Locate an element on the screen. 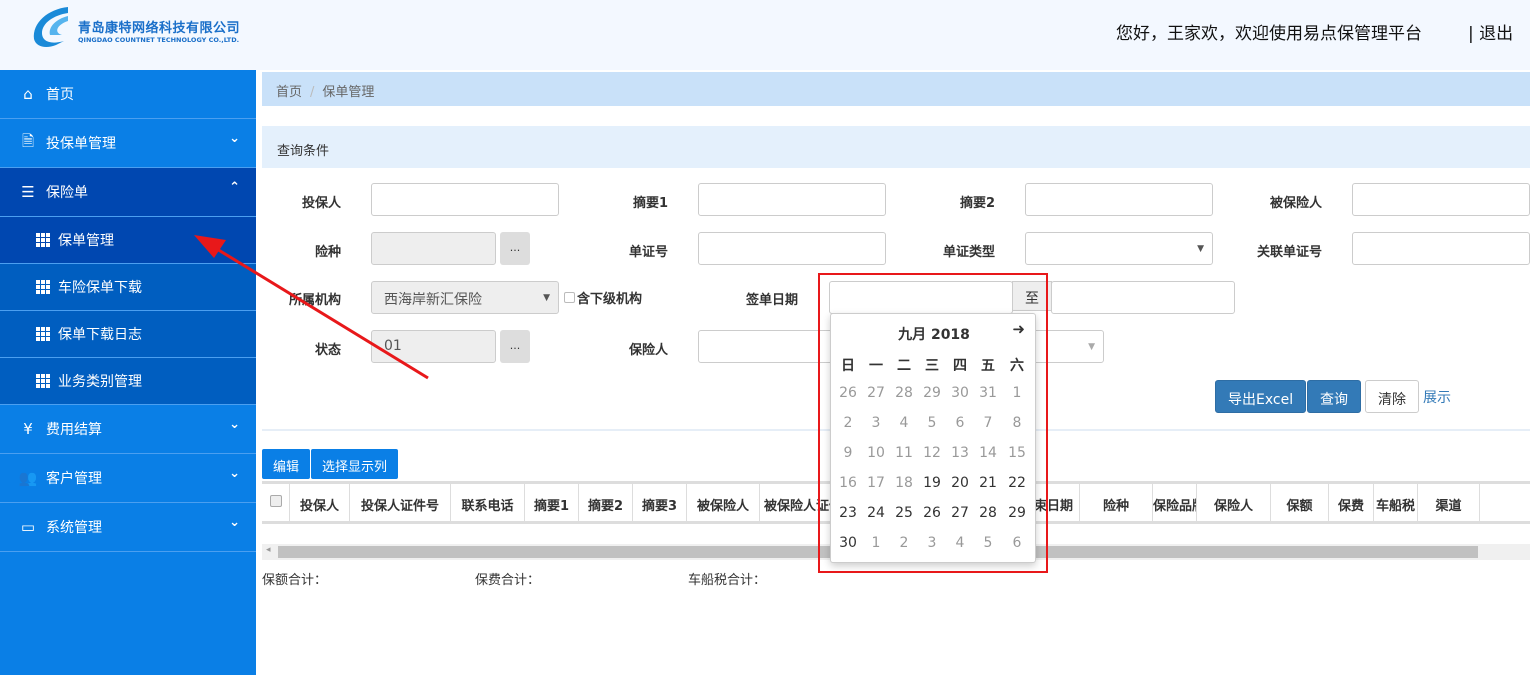 The image size is (1530, 675). sidebar-subitem-3: 业务类别管理 is located at coordinates (128, 381).